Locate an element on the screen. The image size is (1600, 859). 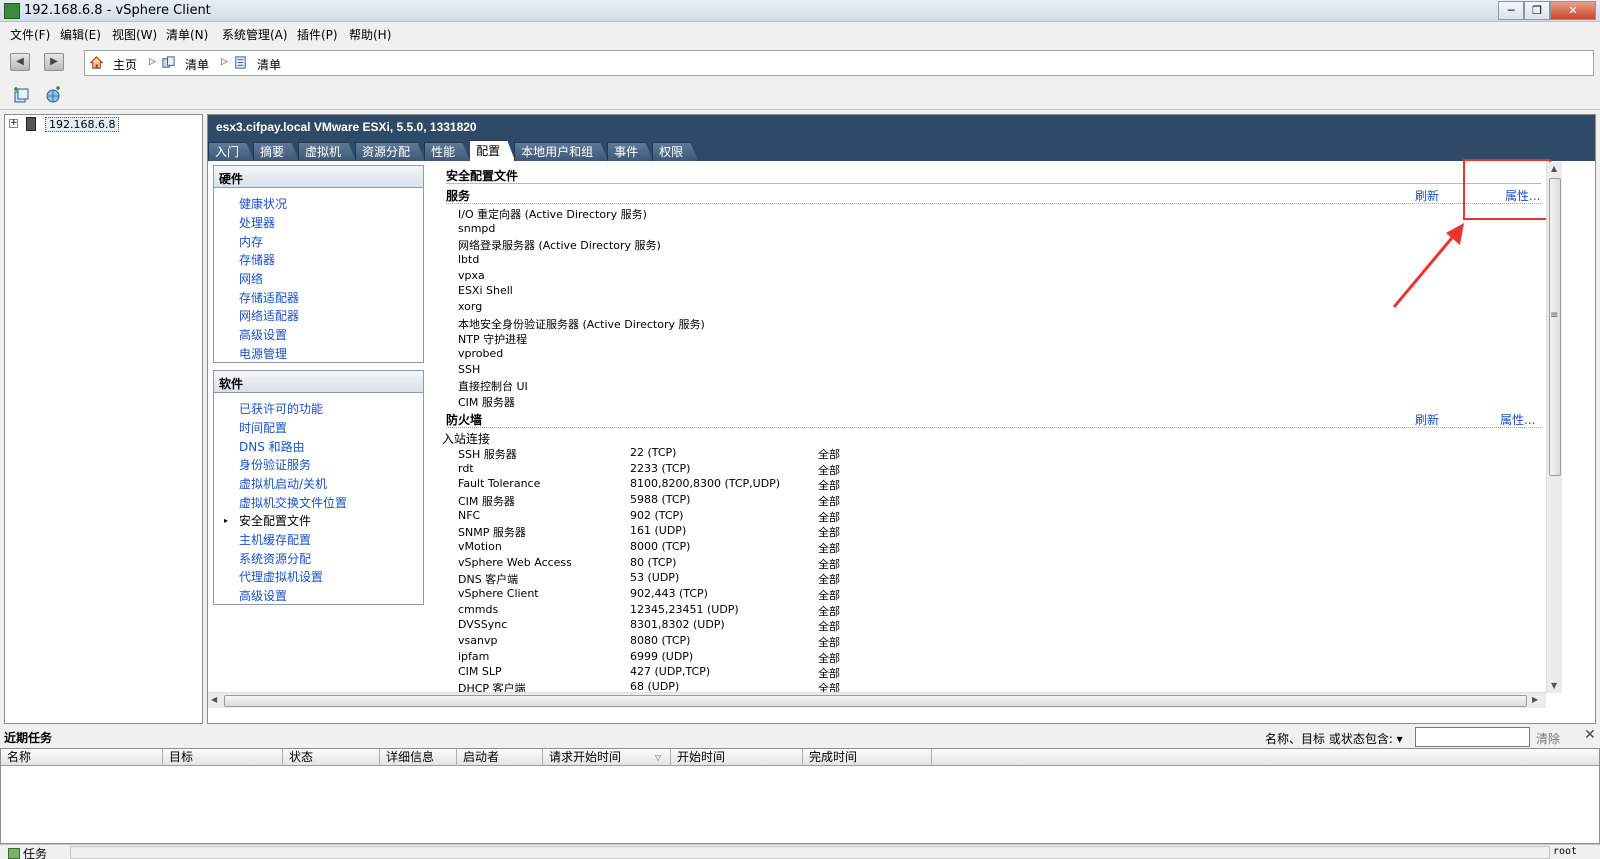
hw-network-adapters: 网络适配器 is located at coordinates (269, 315).